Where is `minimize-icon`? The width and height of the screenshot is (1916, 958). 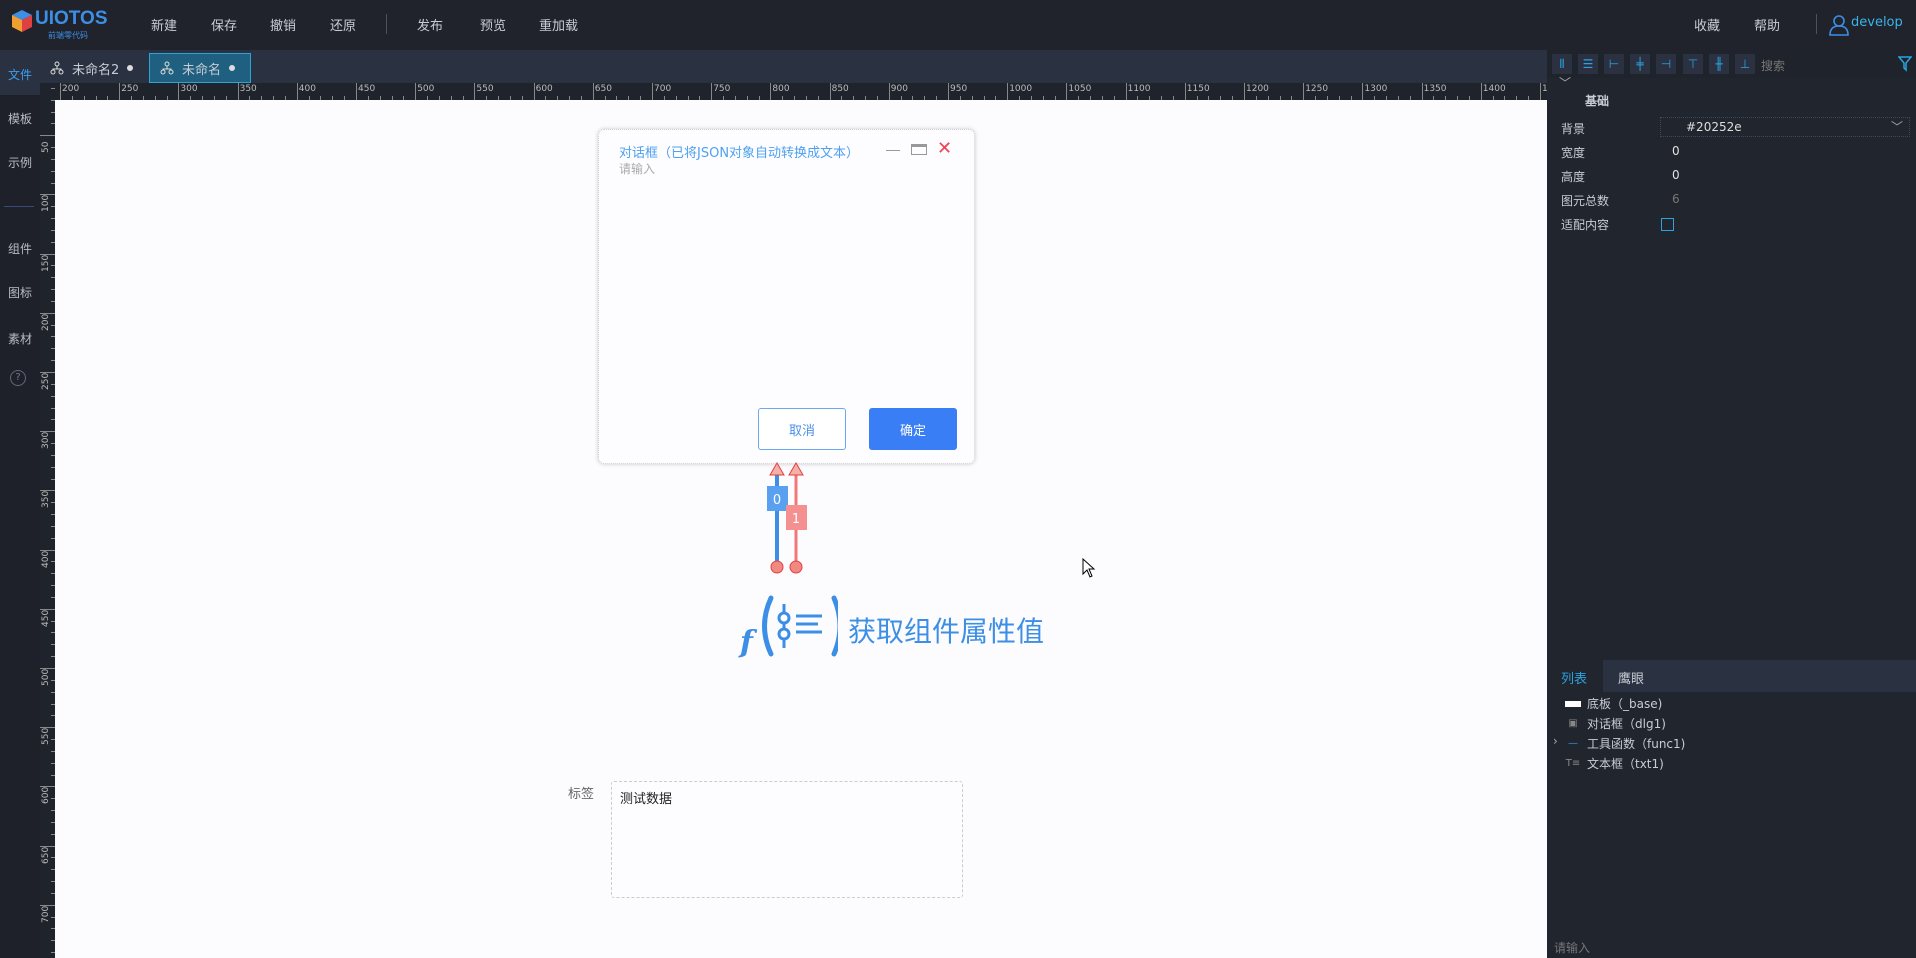
minimize-icon is located at coordinates (893, 150).